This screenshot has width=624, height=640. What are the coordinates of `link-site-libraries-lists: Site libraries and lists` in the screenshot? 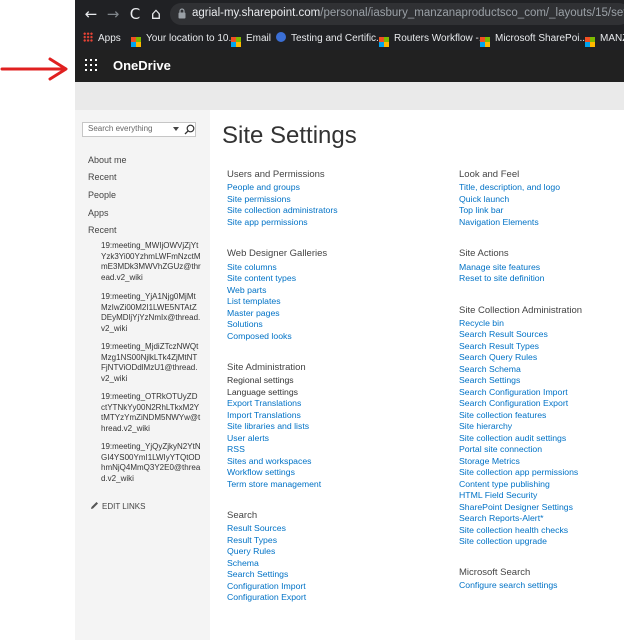 It's located at (268, 426).